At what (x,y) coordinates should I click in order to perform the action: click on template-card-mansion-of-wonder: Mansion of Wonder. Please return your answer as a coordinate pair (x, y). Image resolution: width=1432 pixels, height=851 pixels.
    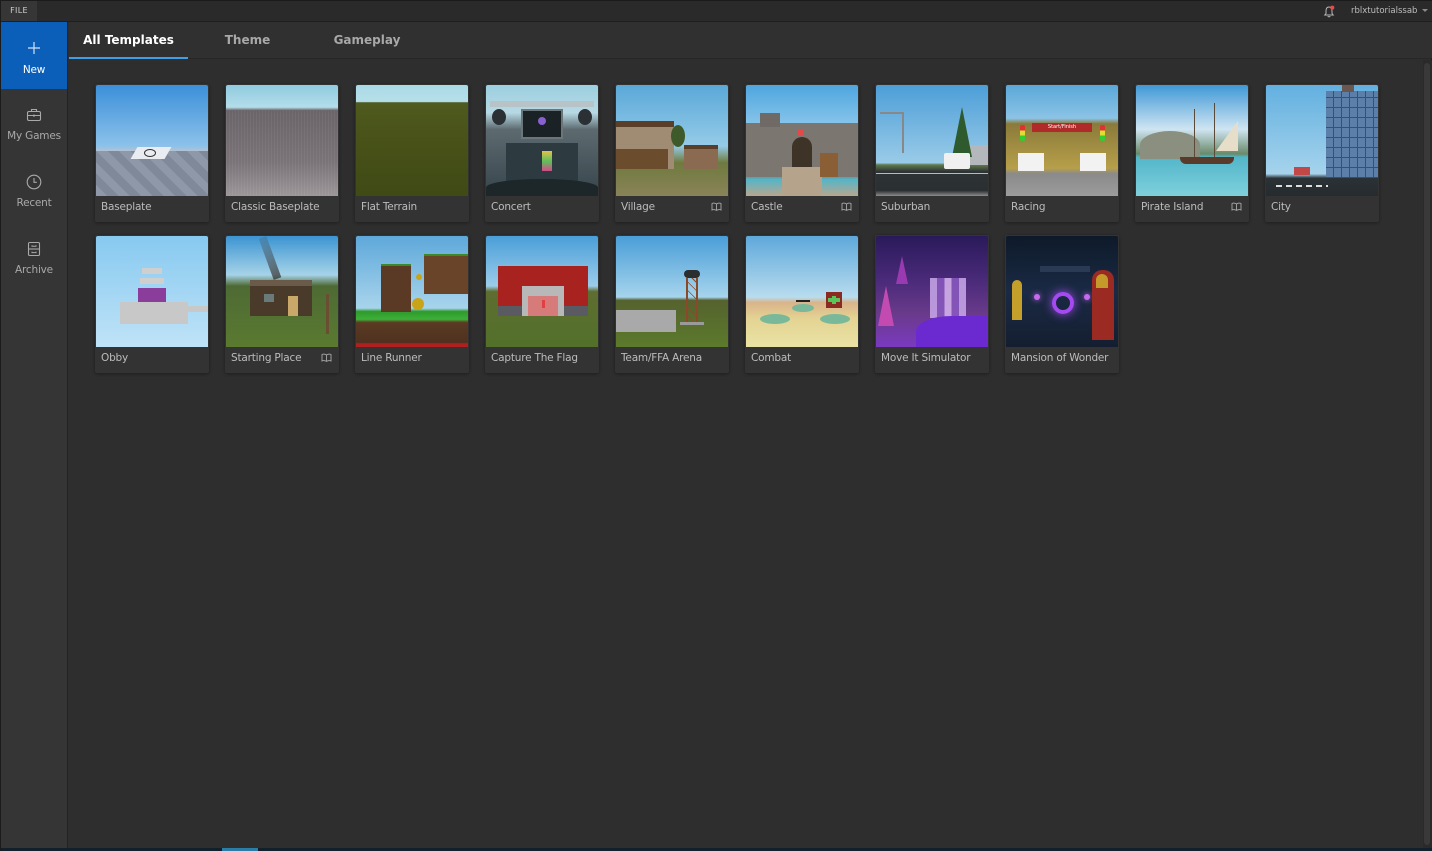
    Looking at the image, I should click on (1062, 304).